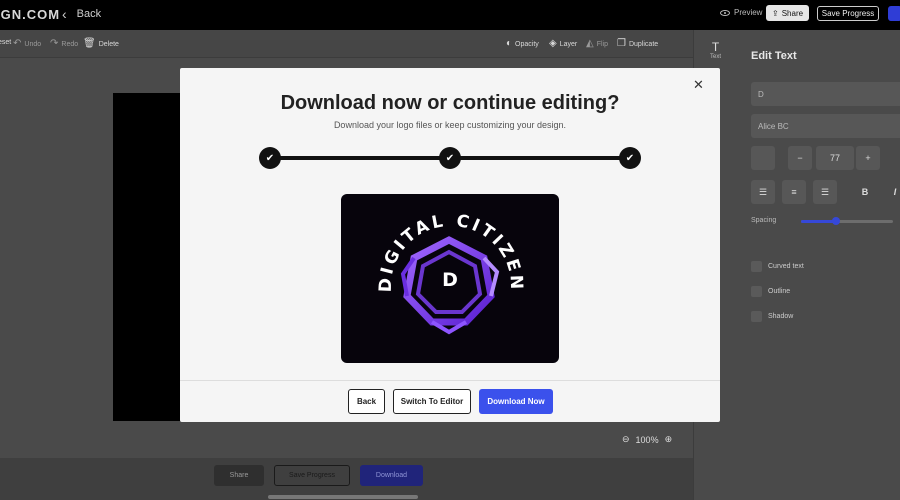  What do you see at coordinates (835, 221) in the screenshot?
I see `spacing-slider-handle` at bounding box center [835, 221].